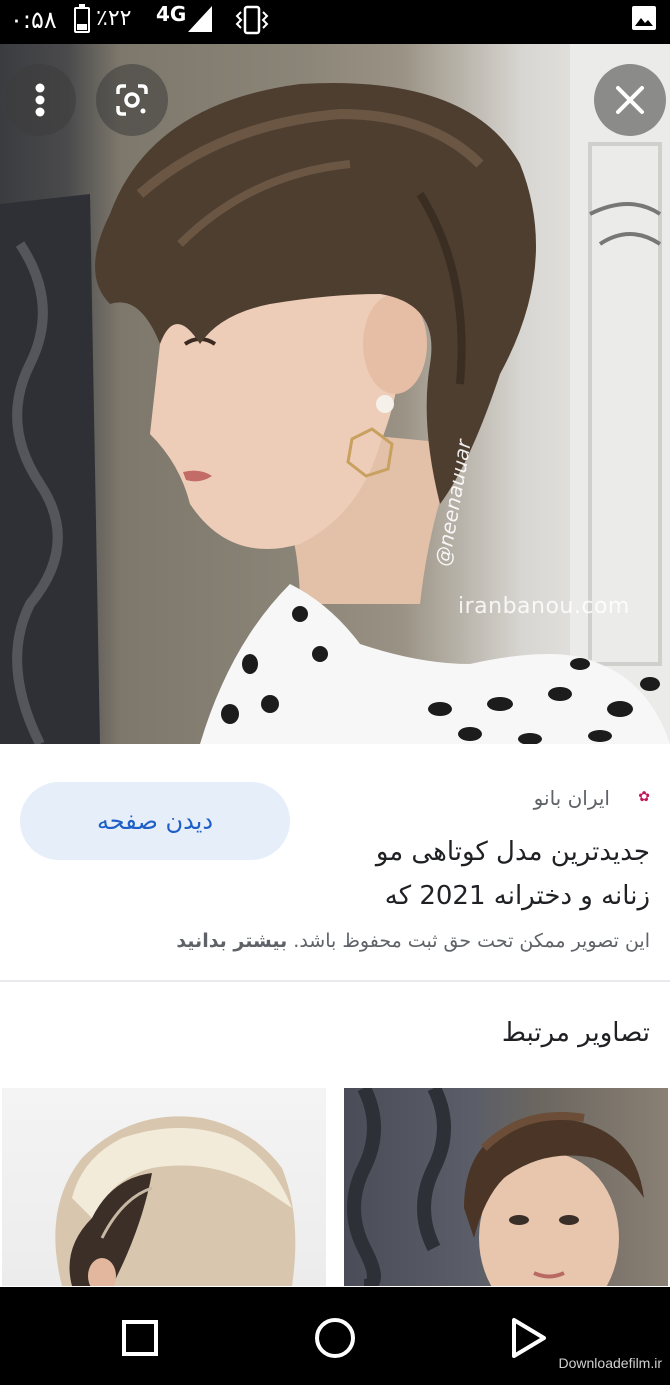  What do you see at coordinates (544, 606) in the screenshot?
I see `image-watermark: iranbanou.com` at bounding box center [544, 606].